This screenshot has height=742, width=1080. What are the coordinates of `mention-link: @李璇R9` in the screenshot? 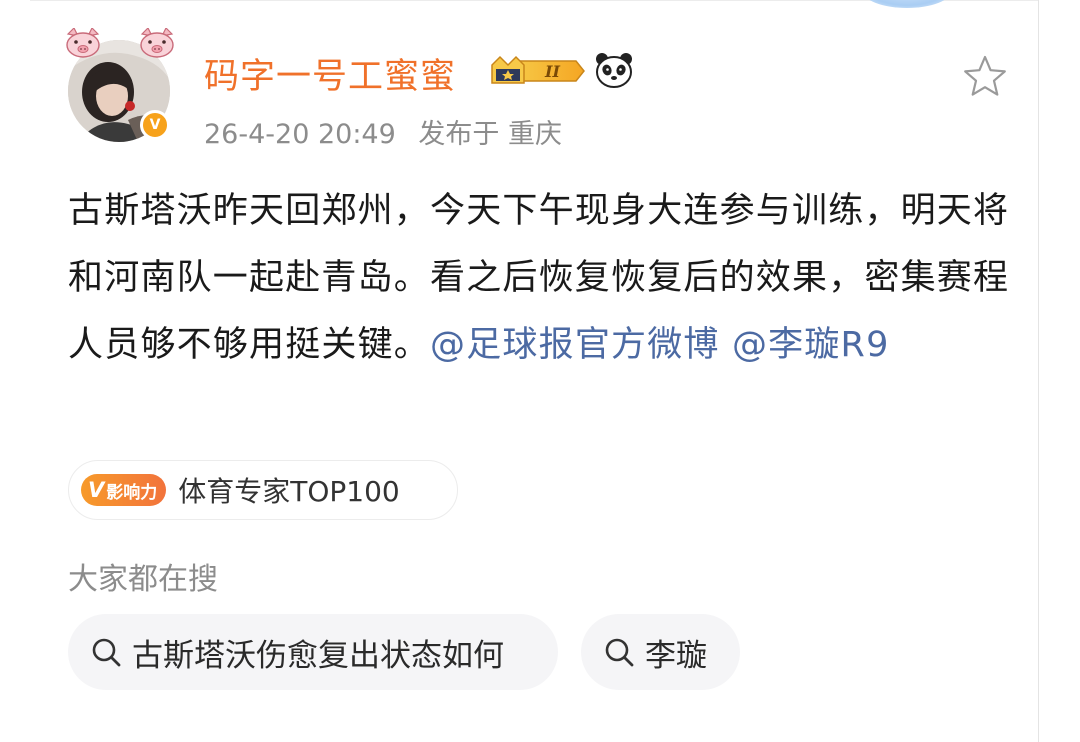 It's located at (811, 345).